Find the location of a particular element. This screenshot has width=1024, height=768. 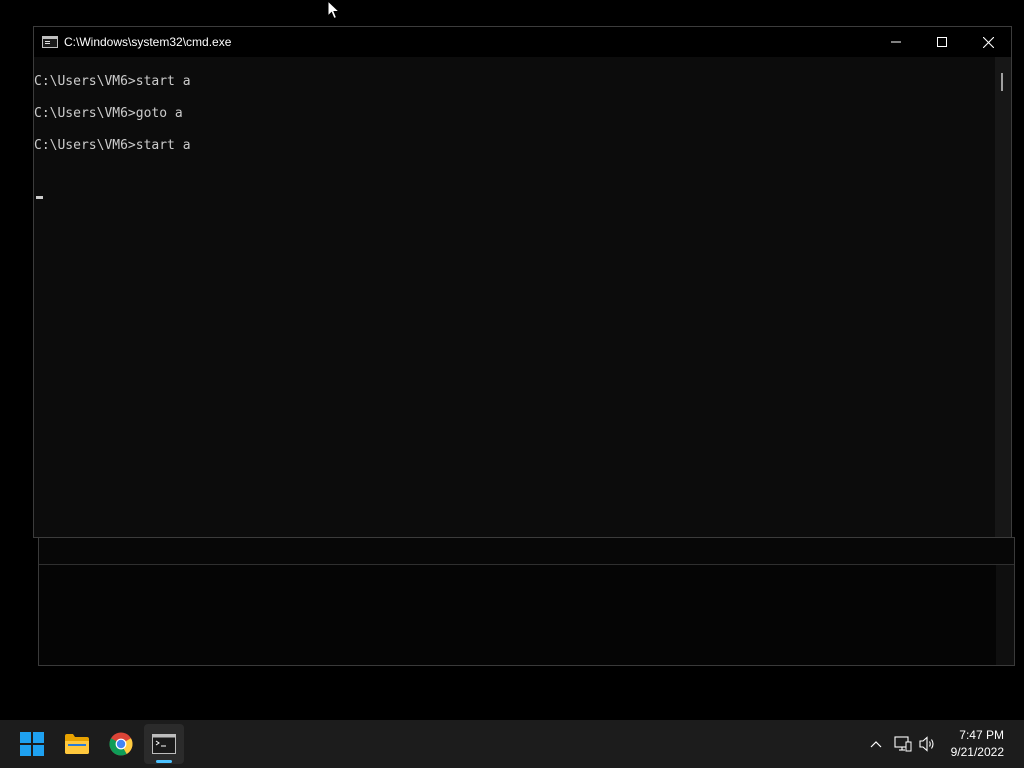

maximize-button is located at coordinates (942, 42).